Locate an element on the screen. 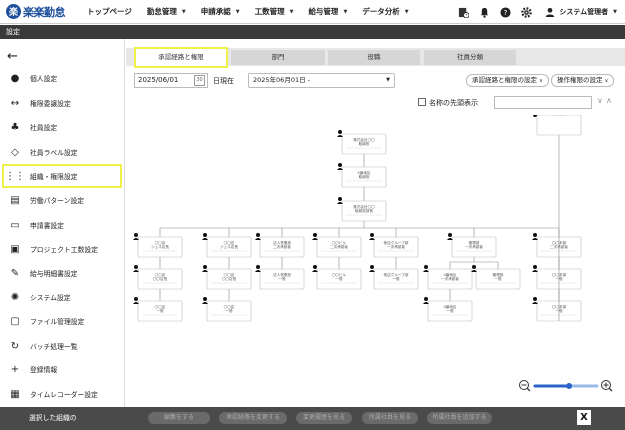 The height and width of the screenshot is (430, 625). sidebar-item-9: ✺ システム設定 is located at coordinates (62, 297).